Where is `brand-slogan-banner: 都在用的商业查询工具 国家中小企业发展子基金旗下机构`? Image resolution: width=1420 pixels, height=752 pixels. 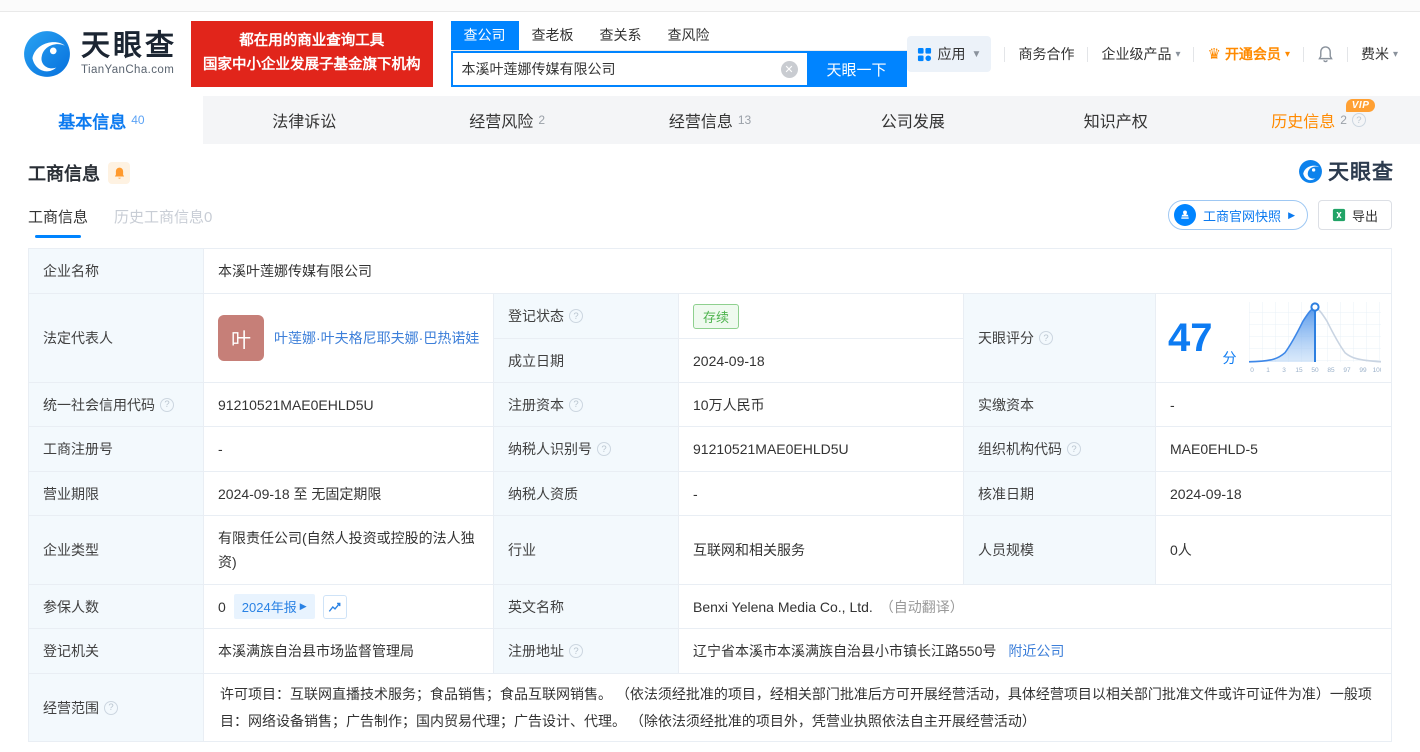
brand-slogan-banner: 都在用的商业查询工具 国家中小企业发展子基金旗下机构 is located at coordinates (312, 54).